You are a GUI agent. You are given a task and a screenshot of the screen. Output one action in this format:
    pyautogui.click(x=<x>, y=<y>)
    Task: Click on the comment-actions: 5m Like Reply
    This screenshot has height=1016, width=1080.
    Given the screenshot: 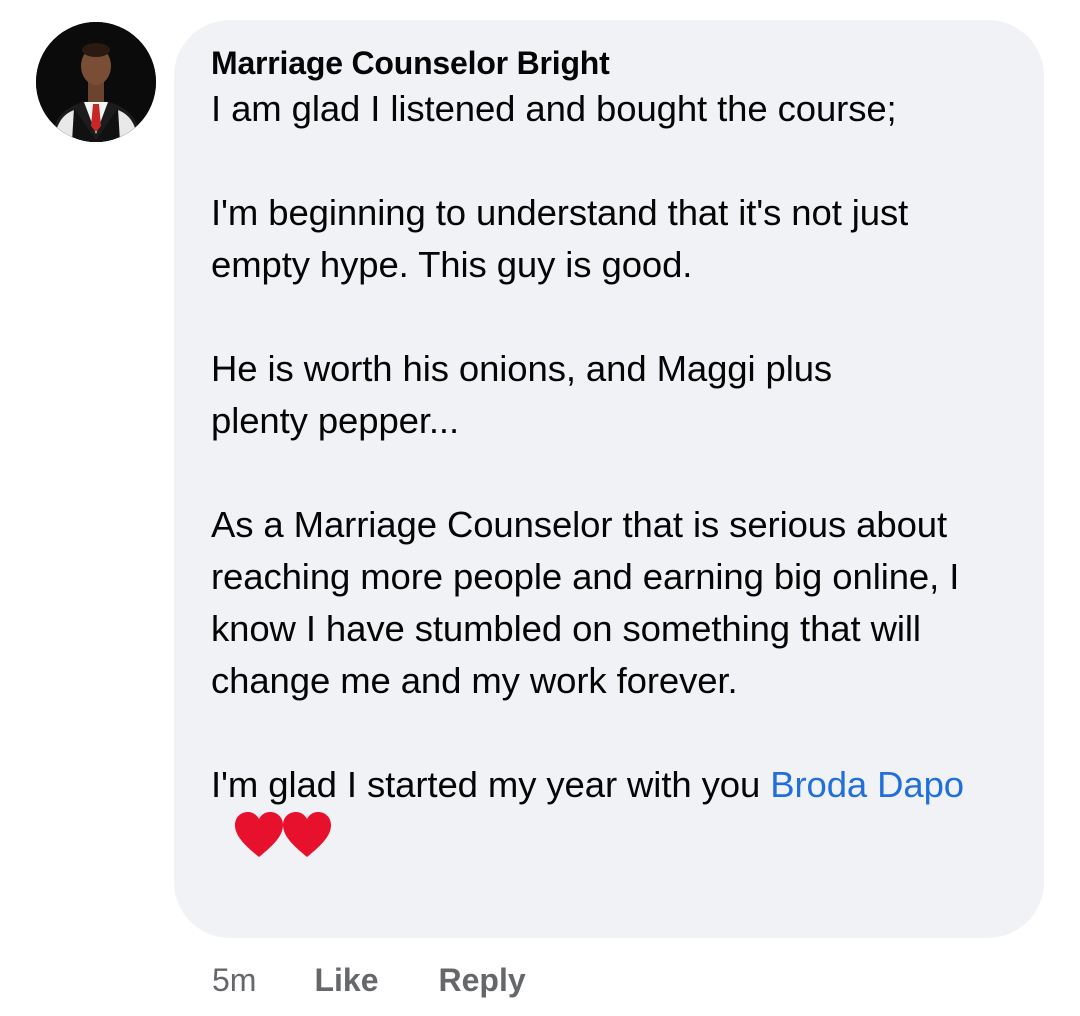 What is the action you would take?
    pyautogui.click(x=369, y=980)
    